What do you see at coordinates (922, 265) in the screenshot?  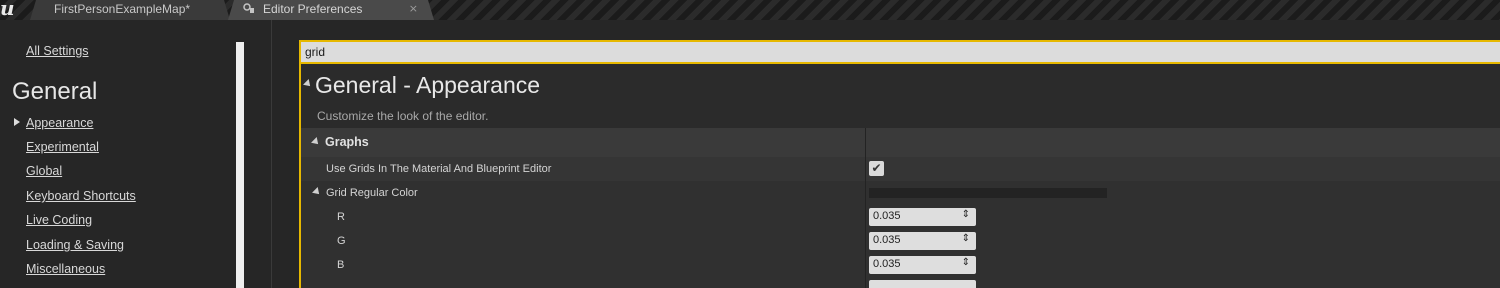 I see `b-value-field: 0.035 ⇕` at bounding box center [922, 265].